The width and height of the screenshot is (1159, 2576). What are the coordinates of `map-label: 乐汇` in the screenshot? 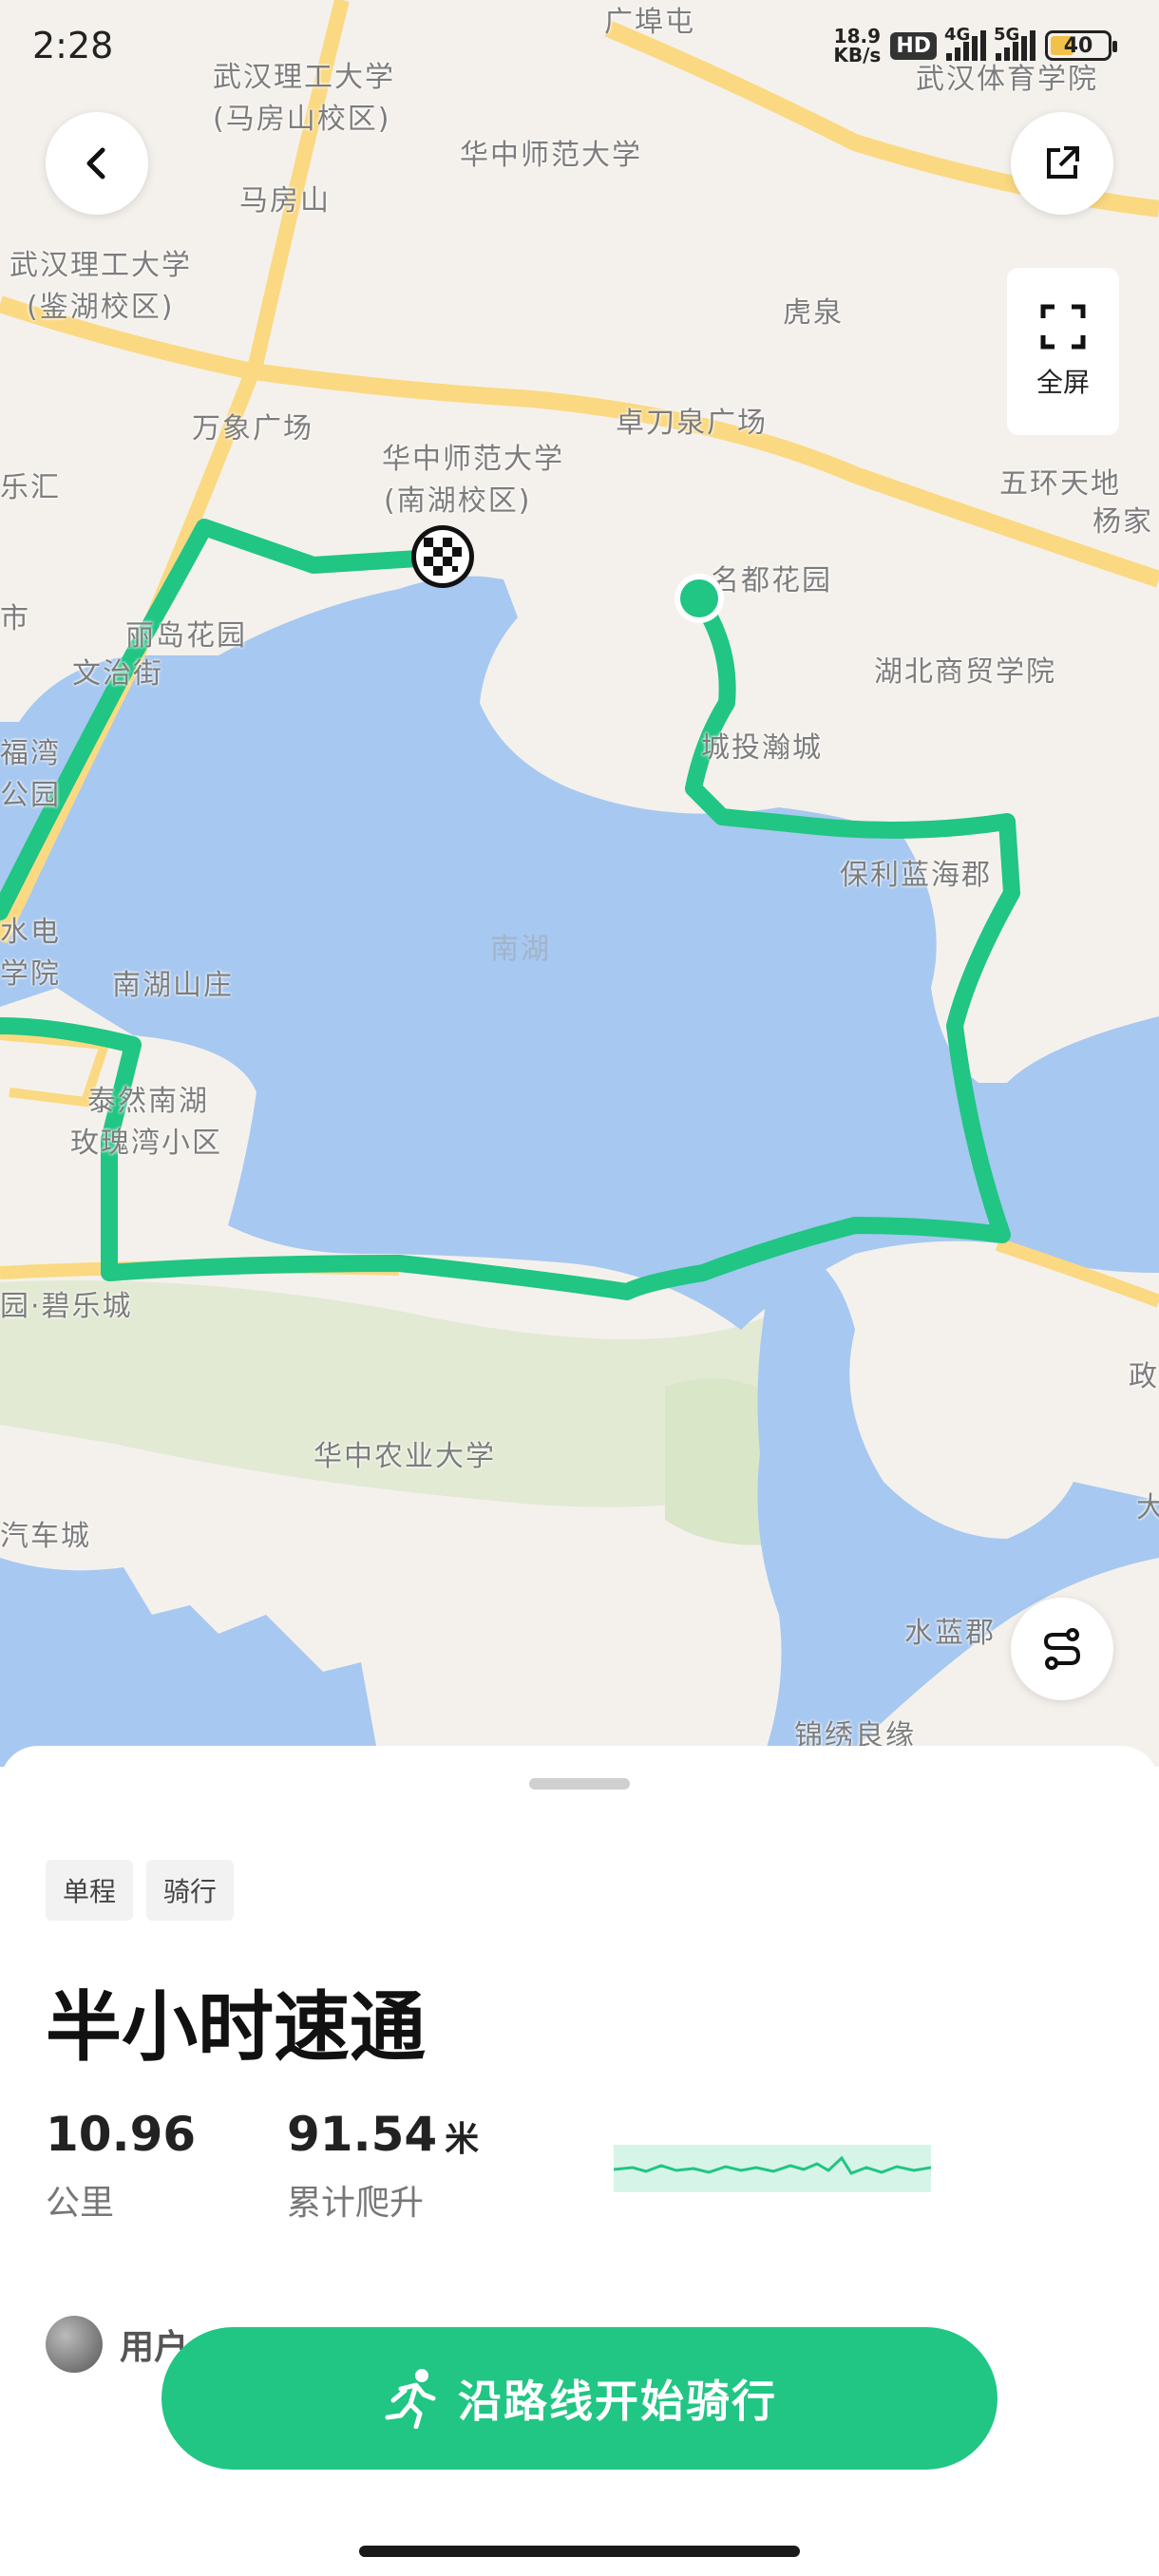 It's located at (30, 487).